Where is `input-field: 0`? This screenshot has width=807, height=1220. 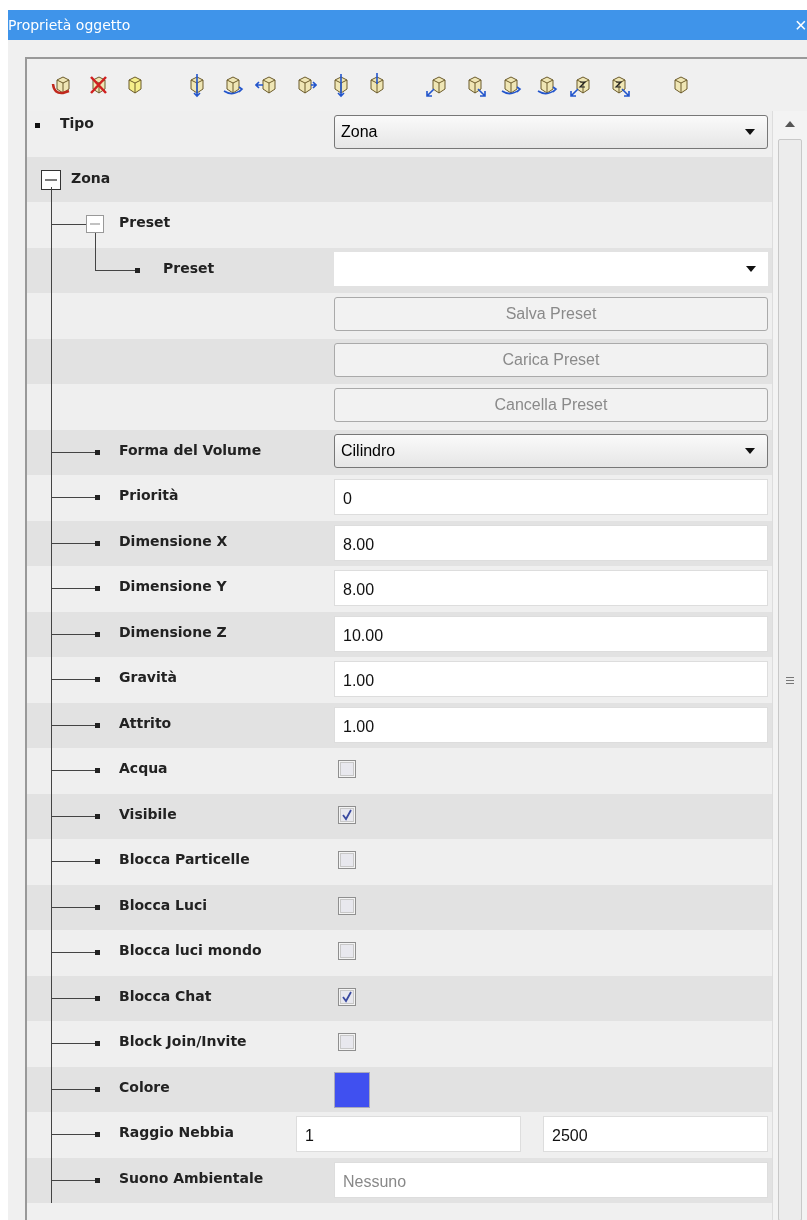 input-field: 0 is located at coordinates (551, 497).